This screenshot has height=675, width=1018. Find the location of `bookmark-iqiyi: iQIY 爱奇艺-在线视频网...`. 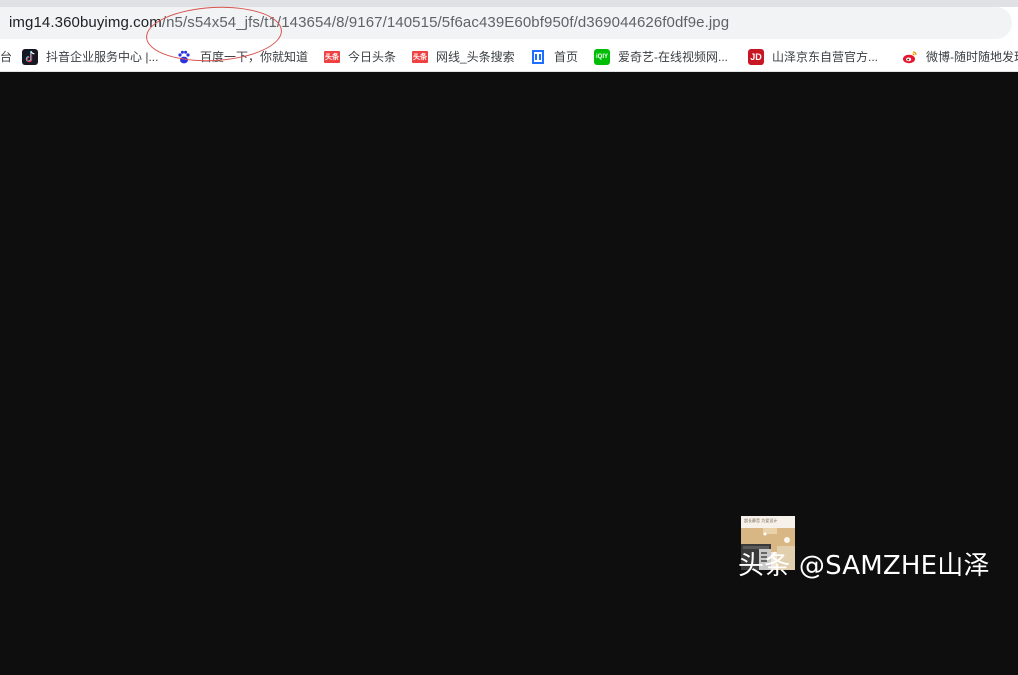

bookmark-iqiyi: iQIY 爱奇艺-在线视频网... is located at coordinates (661, 56).